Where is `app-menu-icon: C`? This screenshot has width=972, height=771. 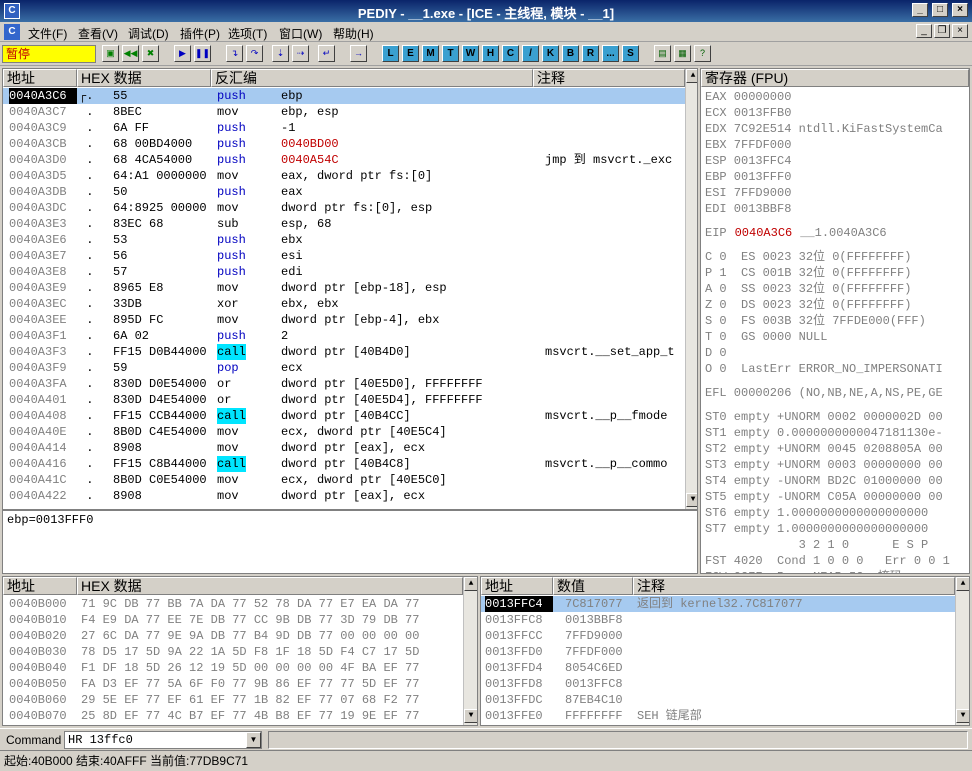
app-menu-icon: C is located at coordinates (12, 32).